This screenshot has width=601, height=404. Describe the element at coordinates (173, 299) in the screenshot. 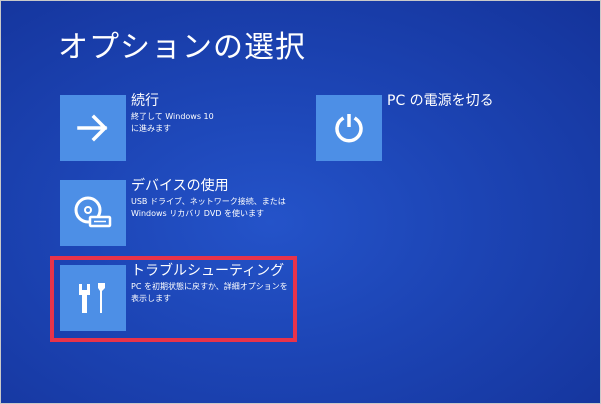

I see `highlight-box` at that location.